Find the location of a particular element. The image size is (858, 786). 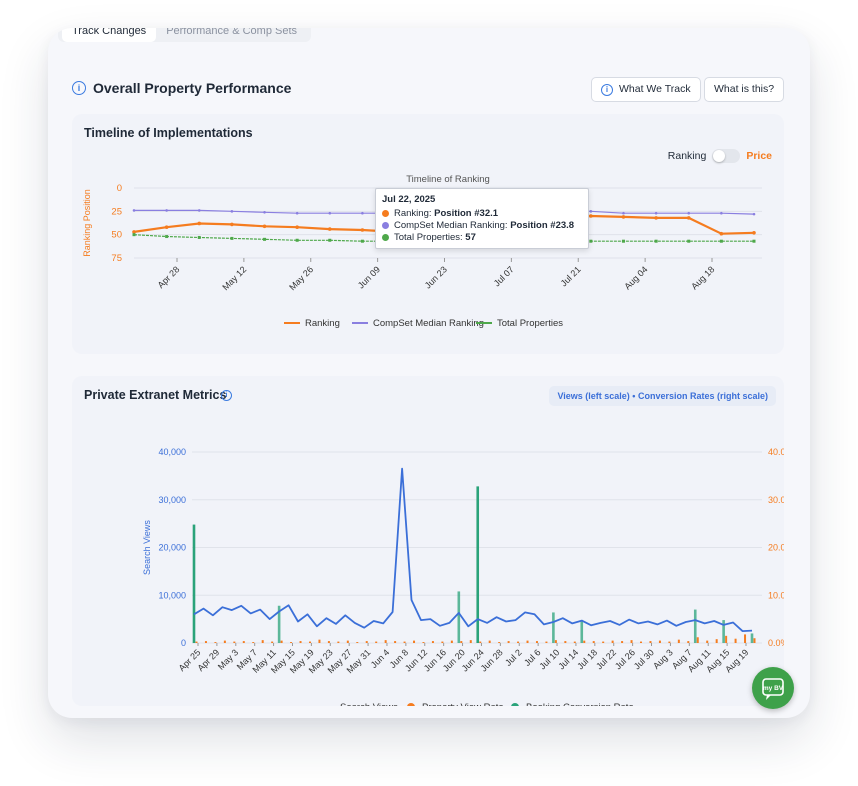

x-tick-label: Jul 26 is located at coordinates (625, 659).